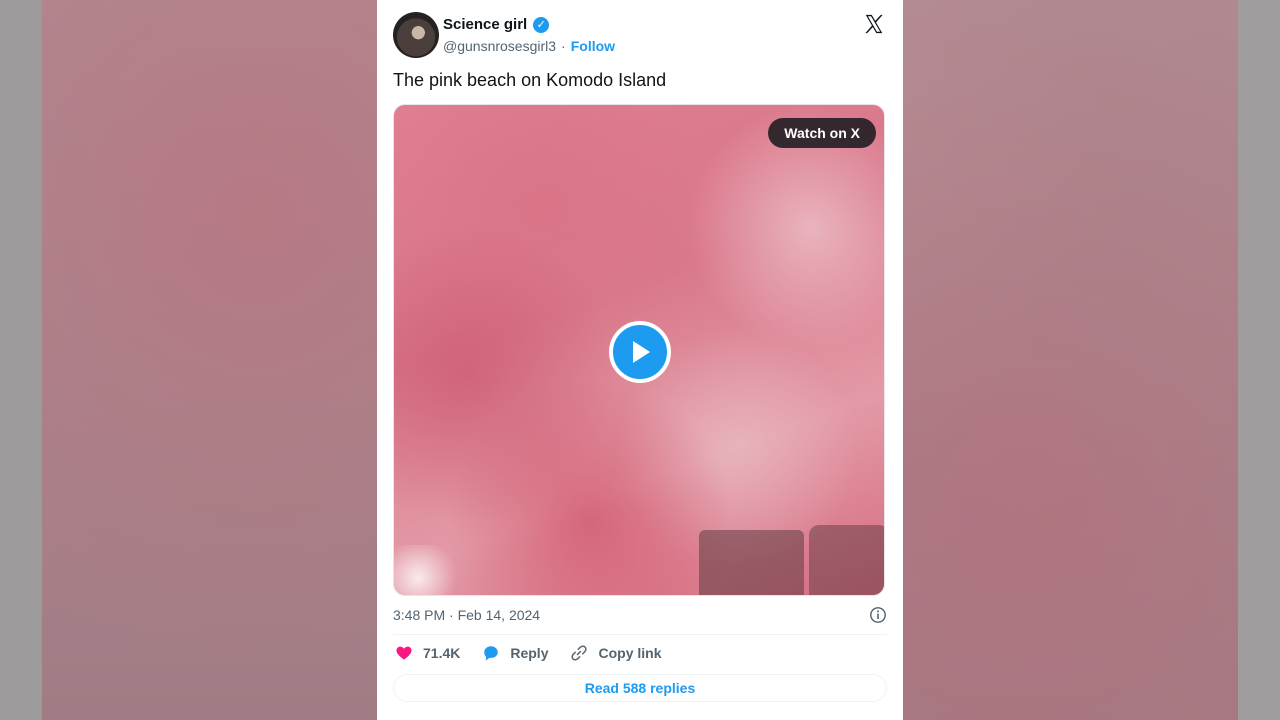 Image resolution: width=1280 pixels, height=720 pixels. I want to click on tweet-meta-row: 3:48 PM · Feb 14, 2024, so click(640, 616).